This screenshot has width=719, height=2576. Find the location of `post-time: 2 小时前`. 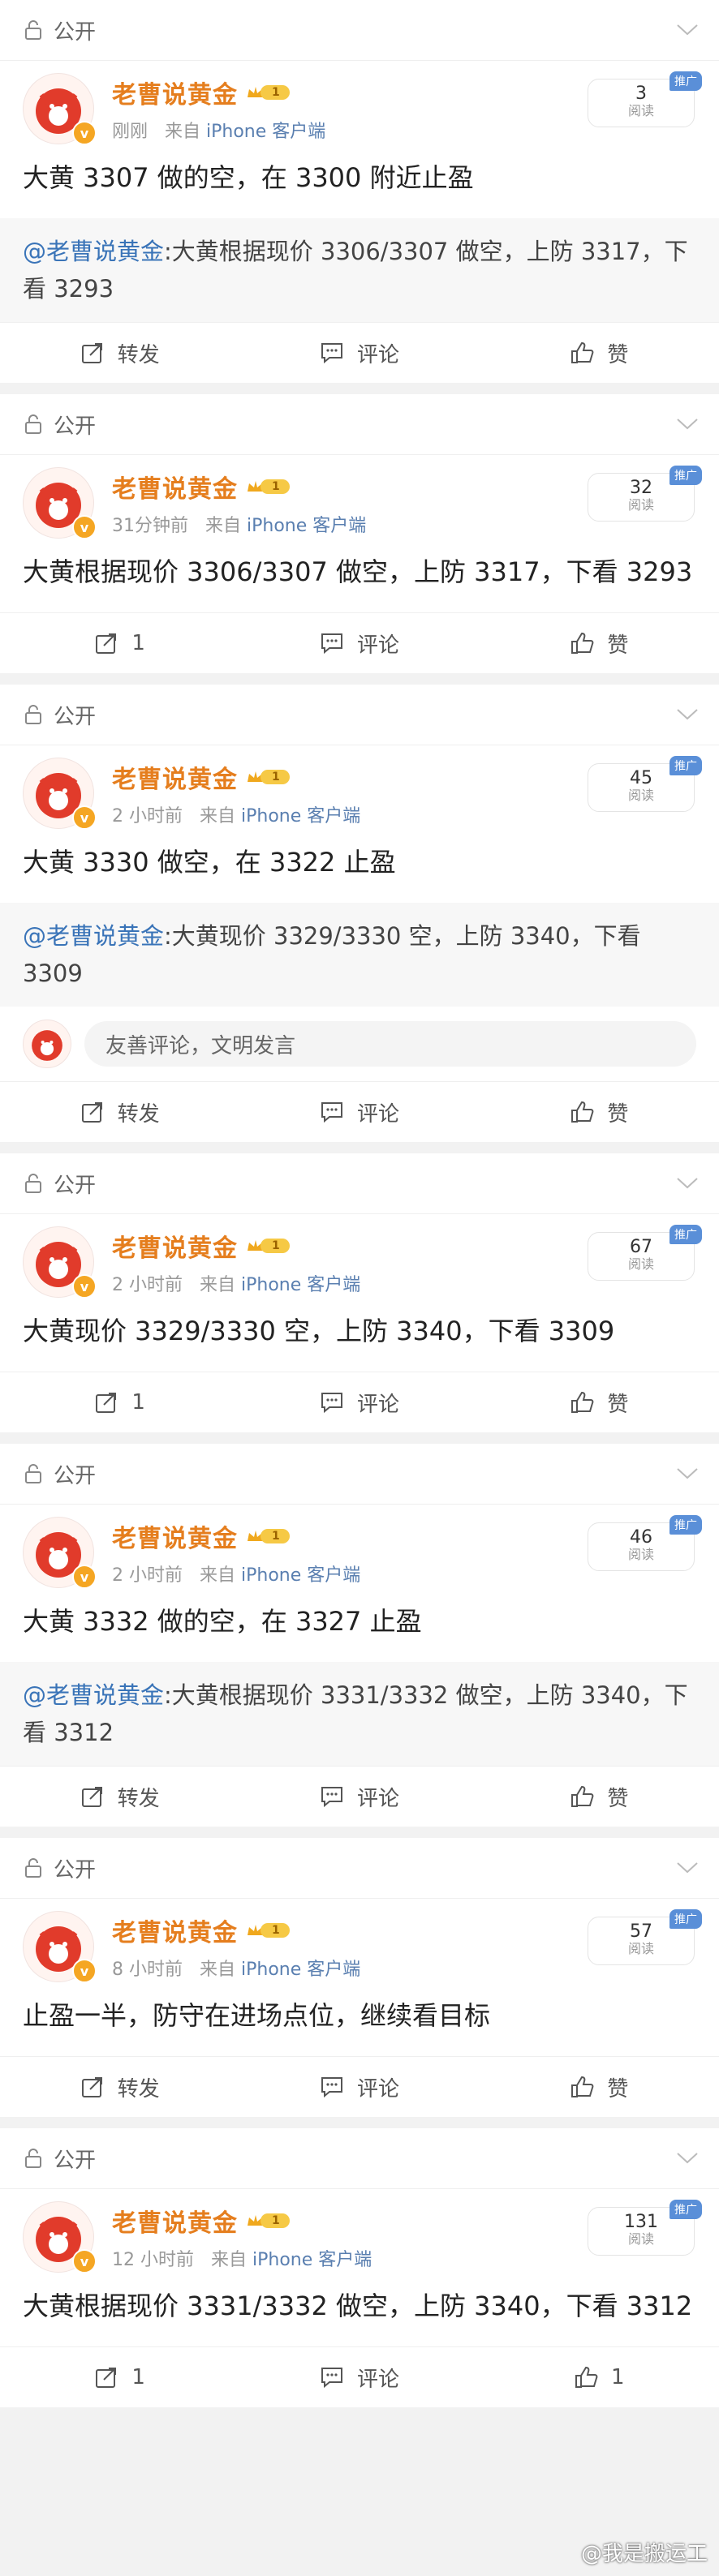

post-time: 2 小时前 is located at coordinates (147, 816).